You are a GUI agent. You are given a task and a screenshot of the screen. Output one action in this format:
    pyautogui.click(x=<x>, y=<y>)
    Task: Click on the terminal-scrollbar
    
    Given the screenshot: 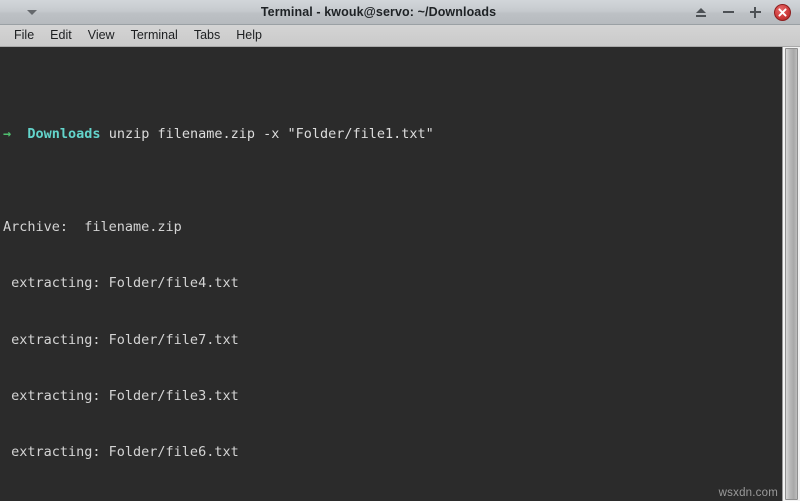 What is the action you would take?
    pyautogui.click(x=791, y=274)
    